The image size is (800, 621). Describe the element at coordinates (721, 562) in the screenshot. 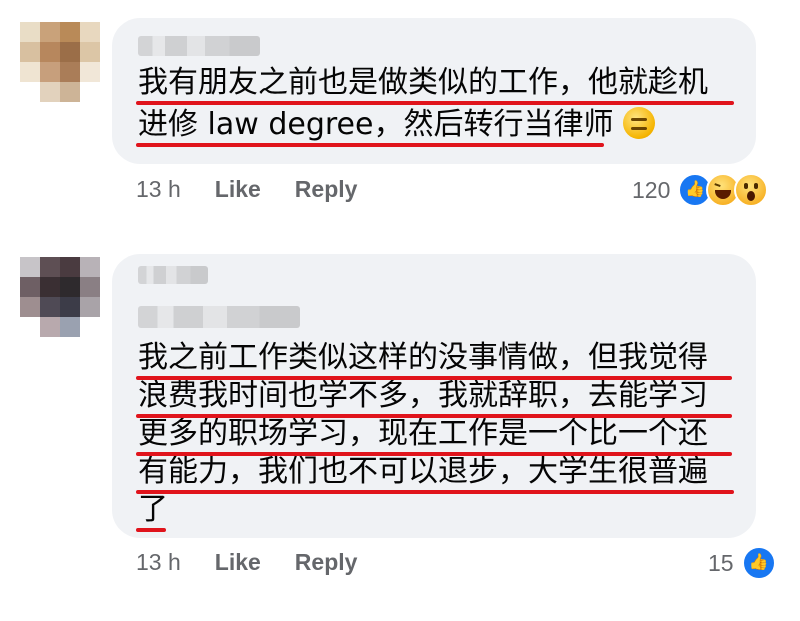

I see `reaction-count: 15` at that location.